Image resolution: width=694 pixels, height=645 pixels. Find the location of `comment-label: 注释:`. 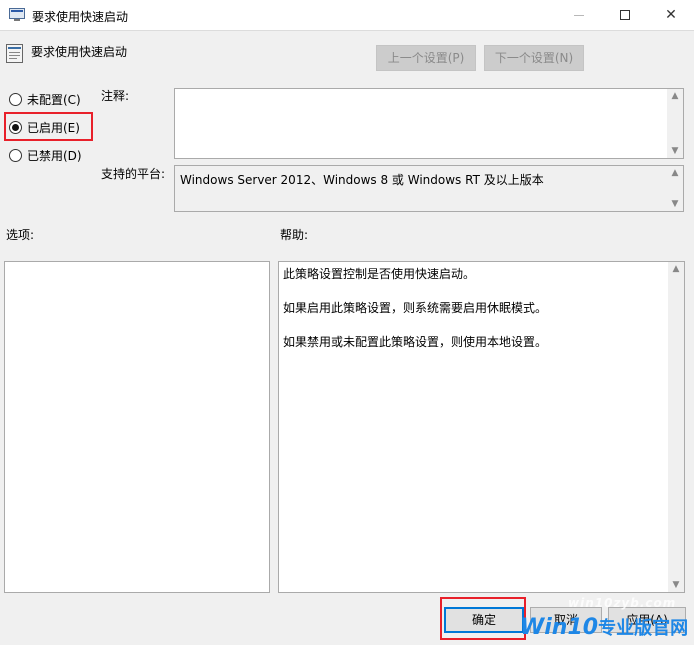

comment-label: 注释: is located at coordinates (115, 96).